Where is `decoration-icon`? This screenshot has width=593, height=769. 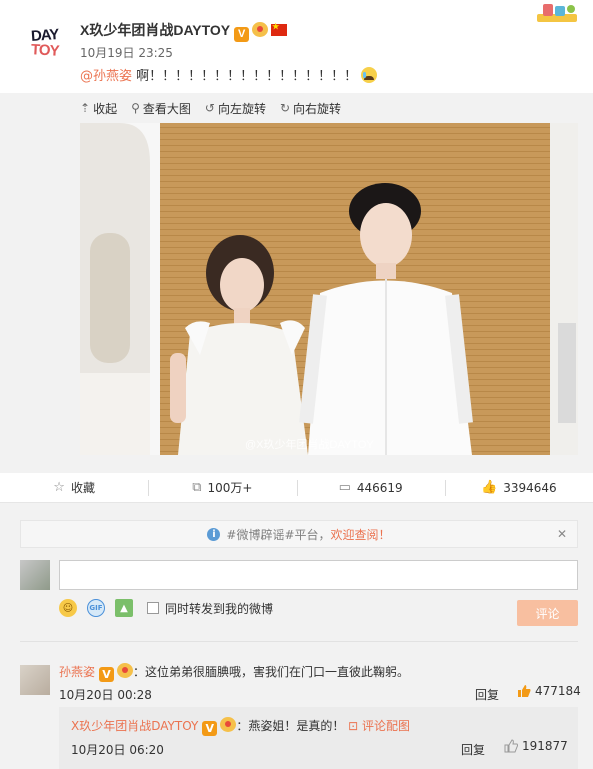 decoration-icon is located at coordinates (557, 13).